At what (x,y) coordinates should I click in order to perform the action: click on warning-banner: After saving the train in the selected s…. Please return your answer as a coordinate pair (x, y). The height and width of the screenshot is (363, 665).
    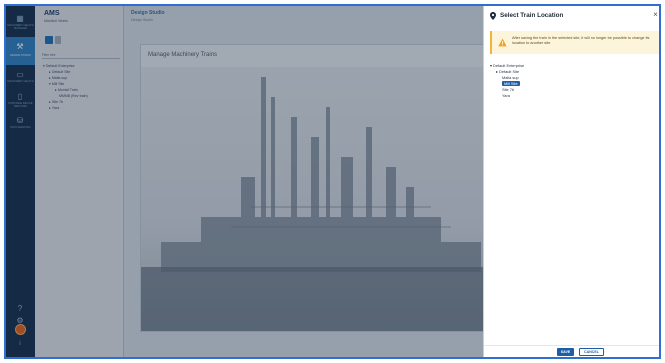
    Looking at the image, I should click on (574, 42).